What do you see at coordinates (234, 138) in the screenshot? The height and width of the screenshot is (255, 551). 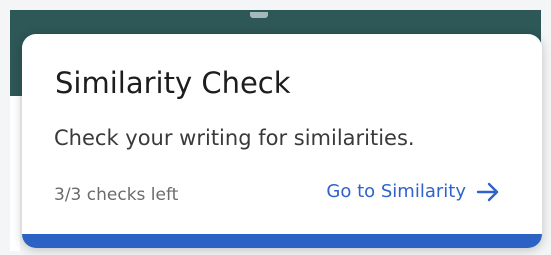 I see `card-description: Check your writing for similarities.` at bounding box center [234, 138].